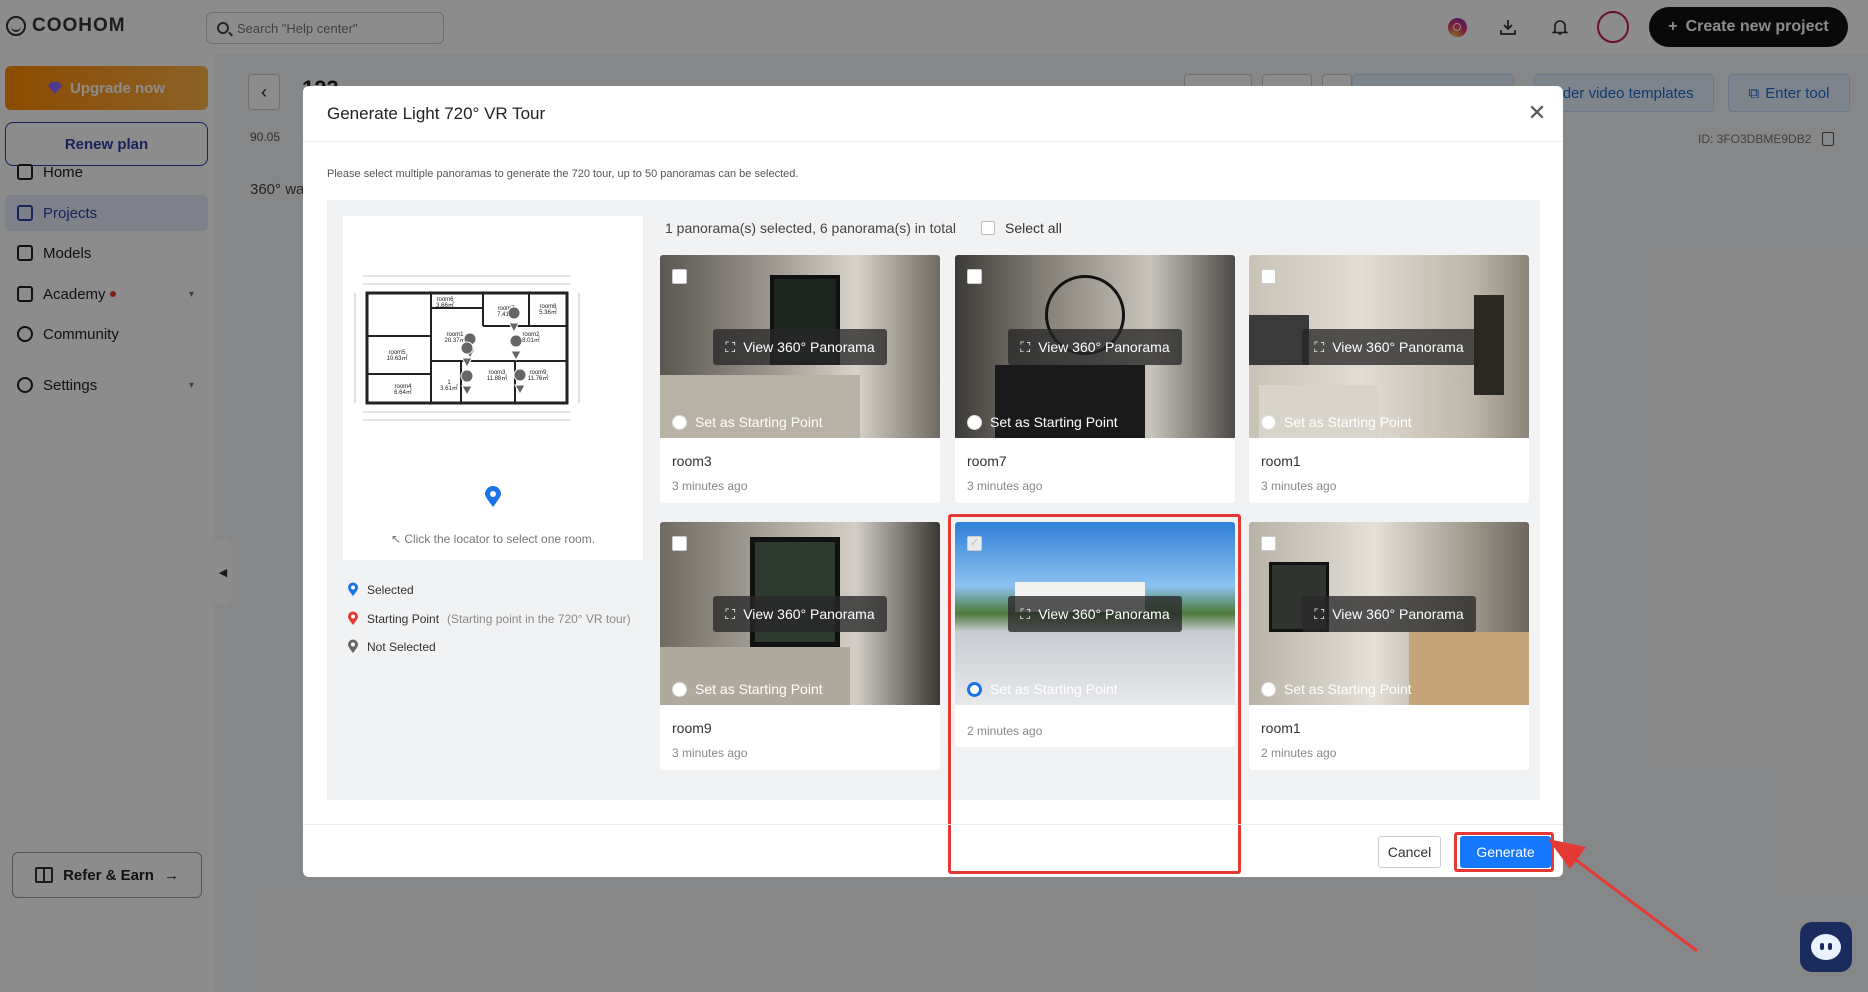 This screenshot has height=992, width=1868. Describe the element at coordinates (988, 228) in the screenshot. I see `checkbox` at that location.